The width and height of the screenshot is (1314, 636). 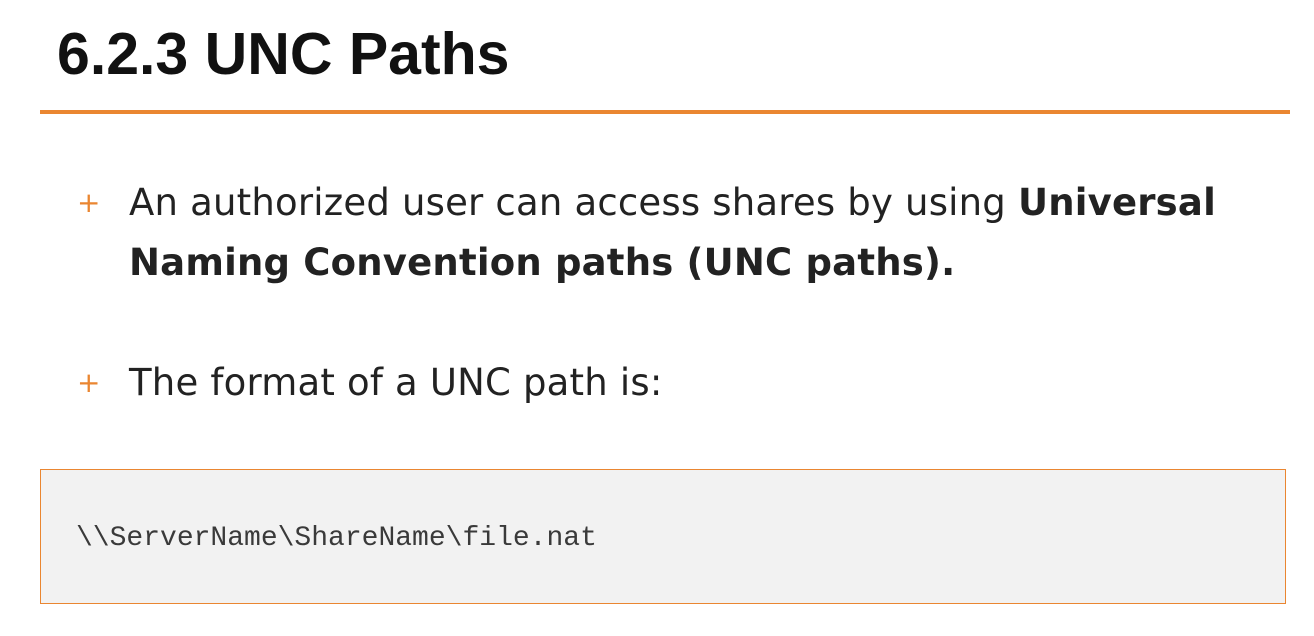 I want to click on unc-path-example: \\ServerName\ShareName\file.nat, so click(x=336, y=538).